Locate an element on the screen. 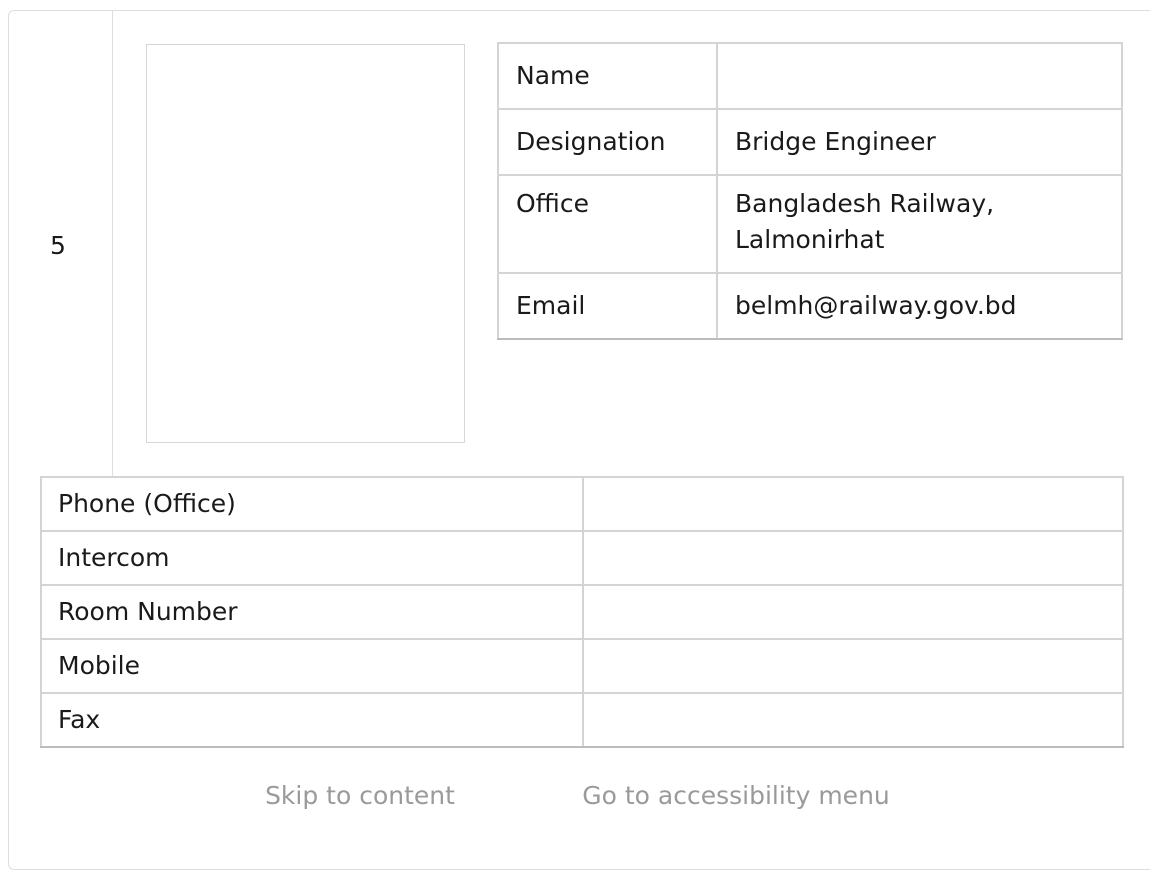 The height and width of the screenshot is (870, 1150). skip-links-bar: Skip to content Go to accessibility menu is located at coordinates (575, 796).